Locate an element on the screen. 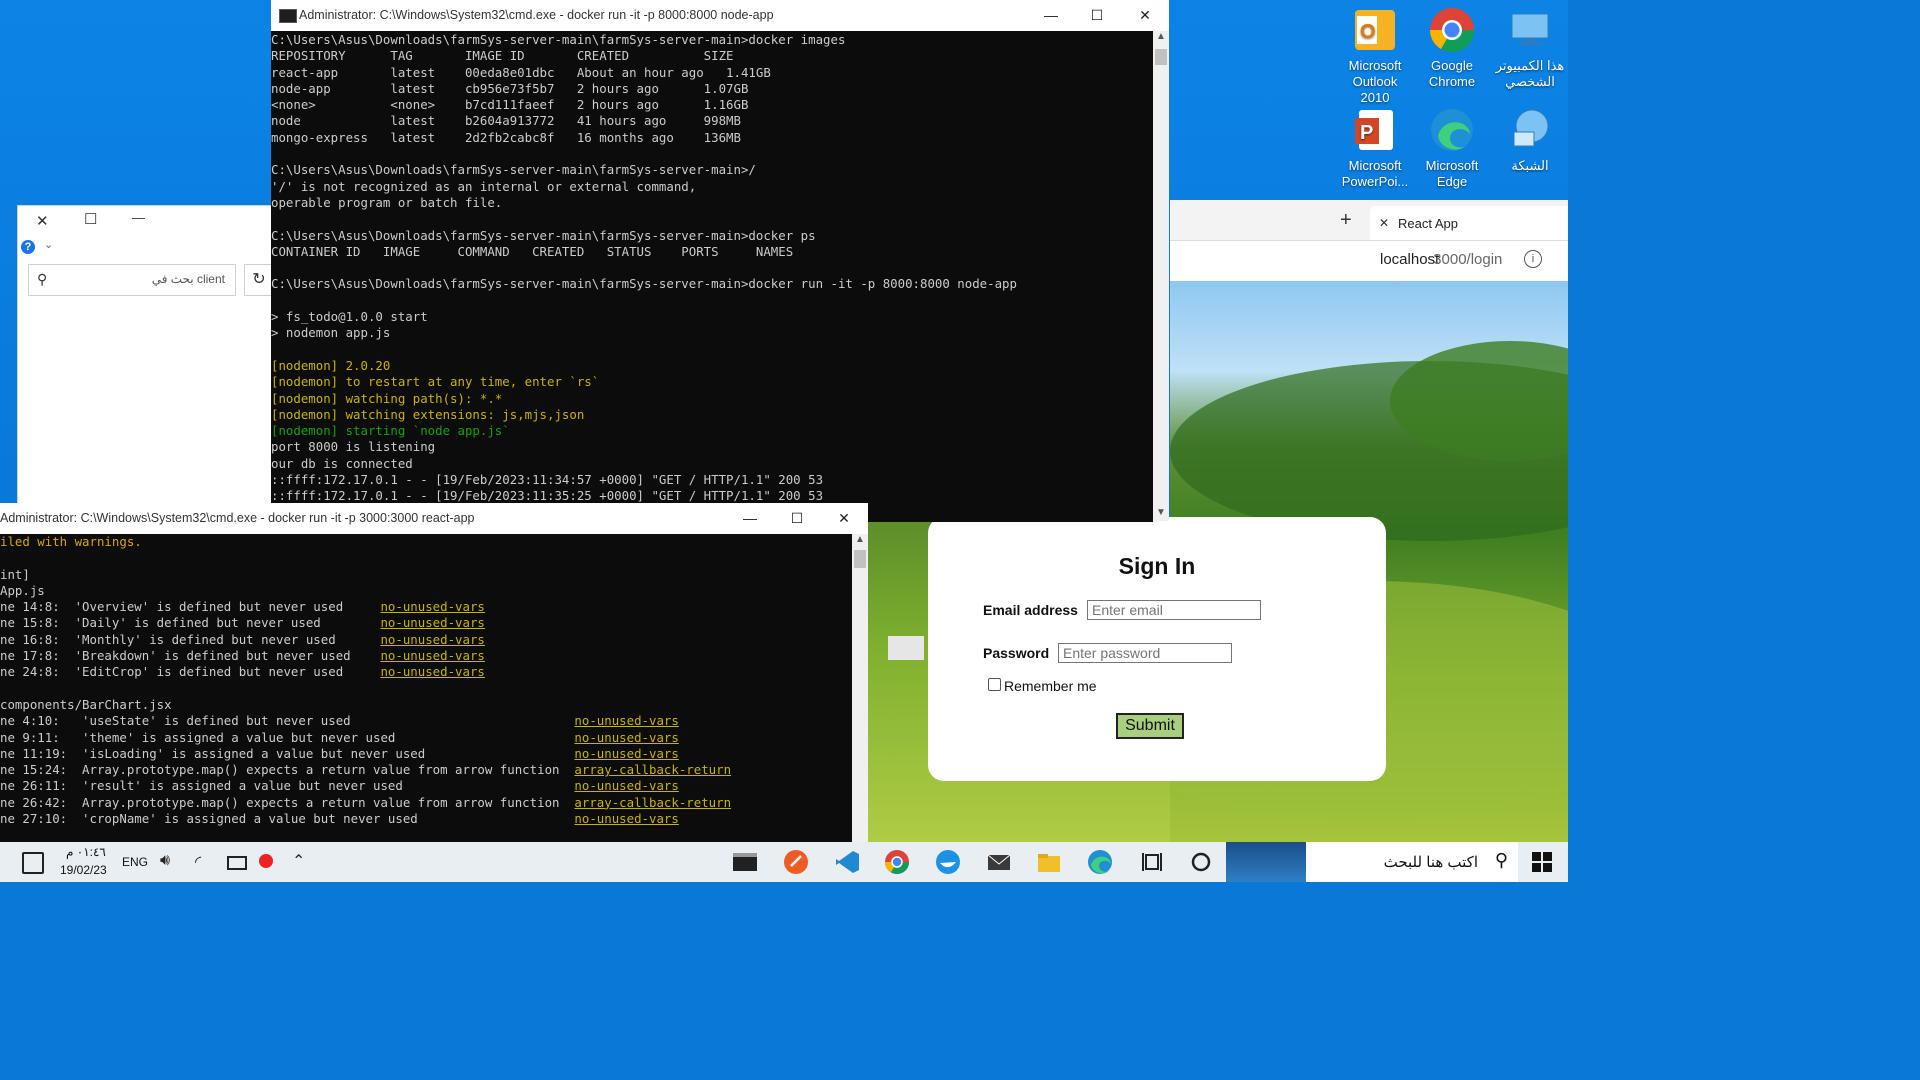 The image size is (1920, 1080). refresh-icon: ↻ is located at coordinates (259, 280).